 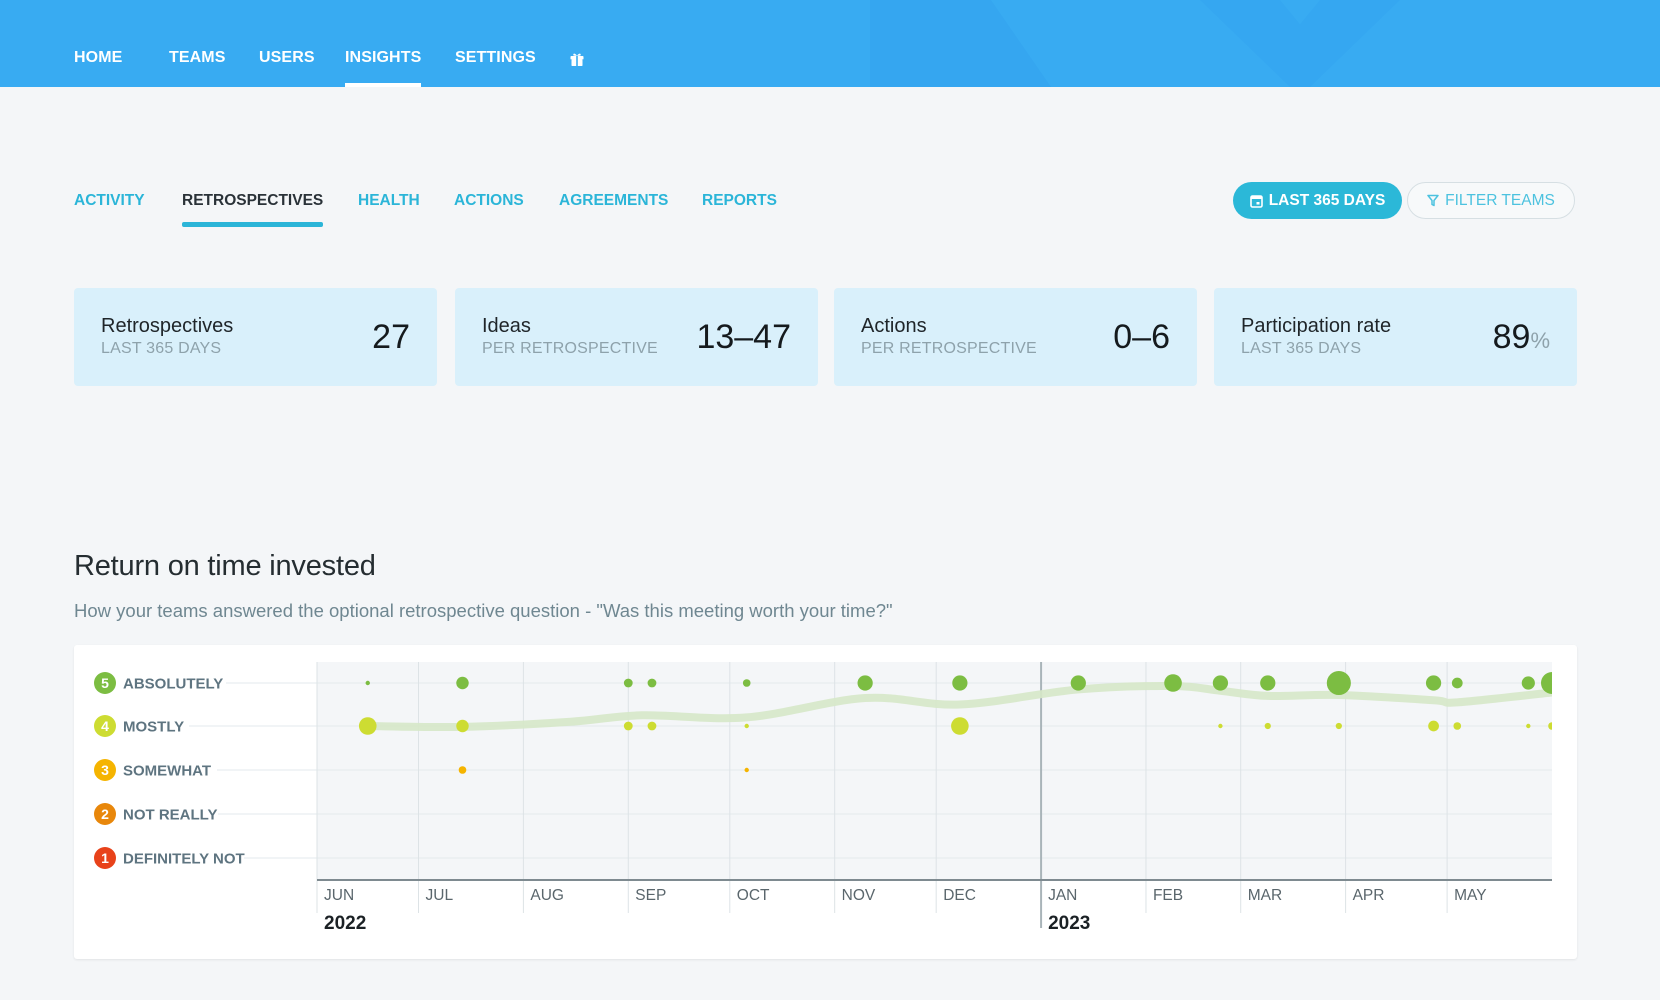 What do you see at coordinates (577, 59) in the screenshot?
I see `gift-icon` at bounding box center [577, 59].